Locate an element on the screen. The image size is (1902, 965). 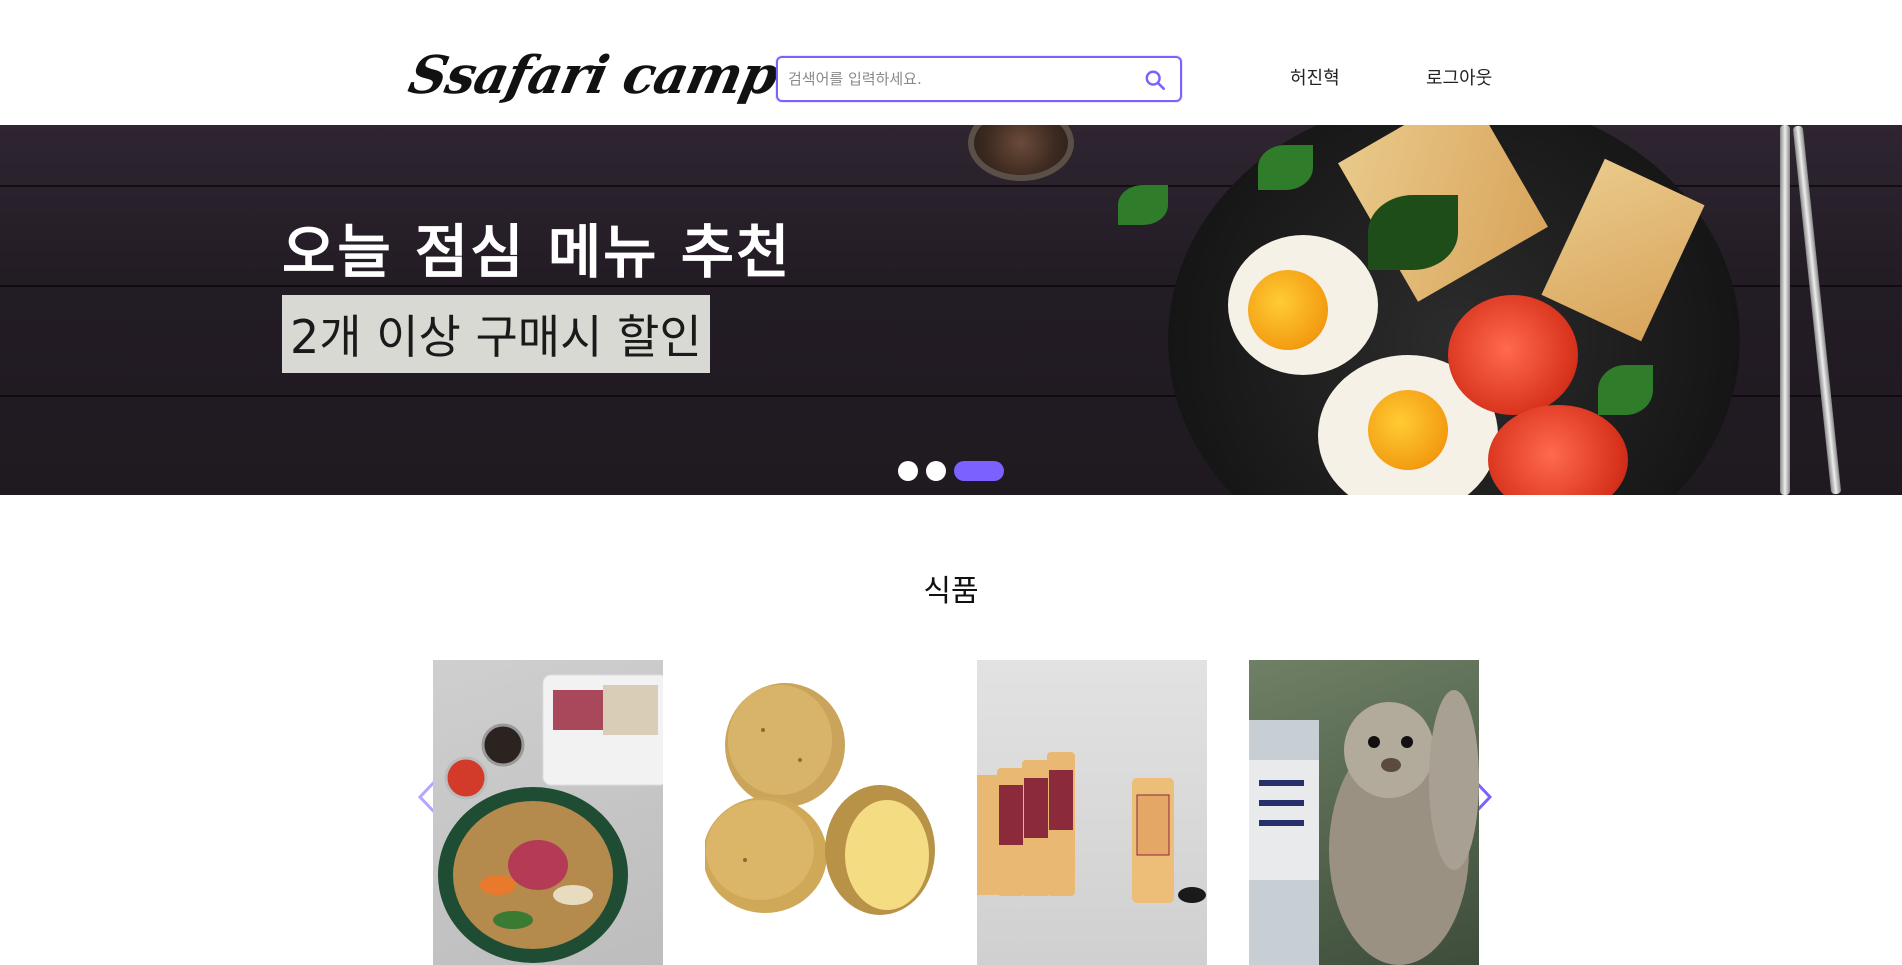
pepper-bowl-image is located at coordinates (1021, 153).